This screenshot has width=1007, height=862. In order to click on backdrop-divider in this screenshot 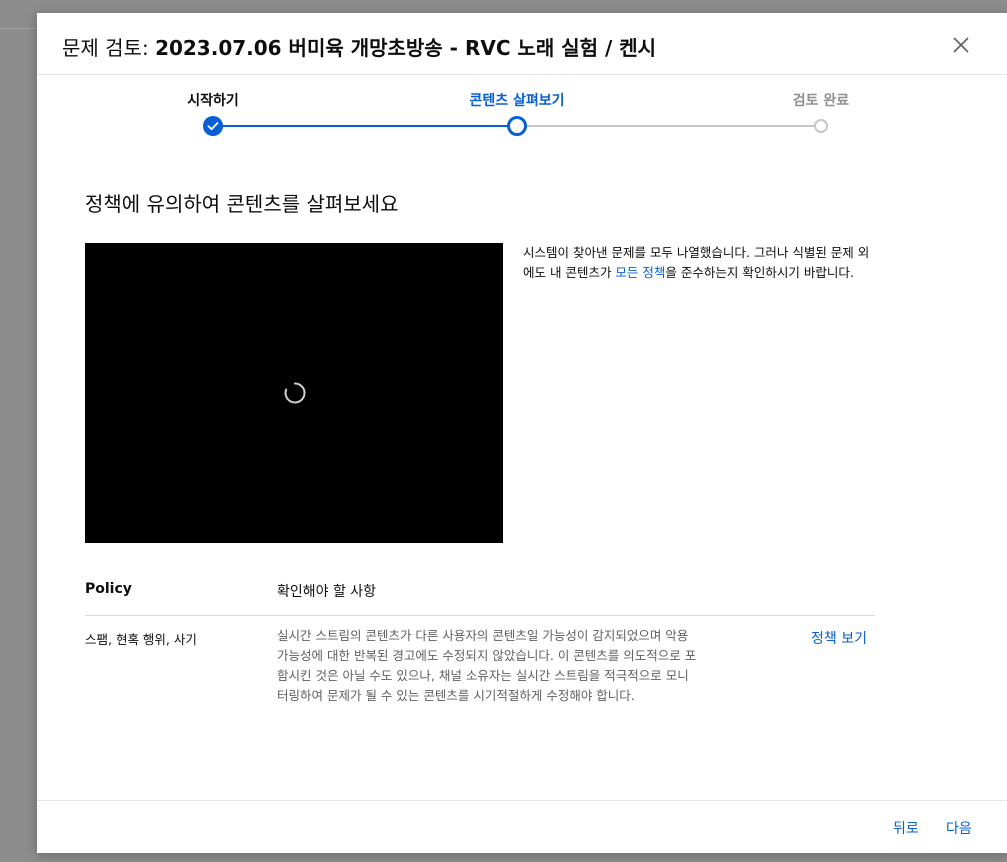, I will do `click(18, 28)`.